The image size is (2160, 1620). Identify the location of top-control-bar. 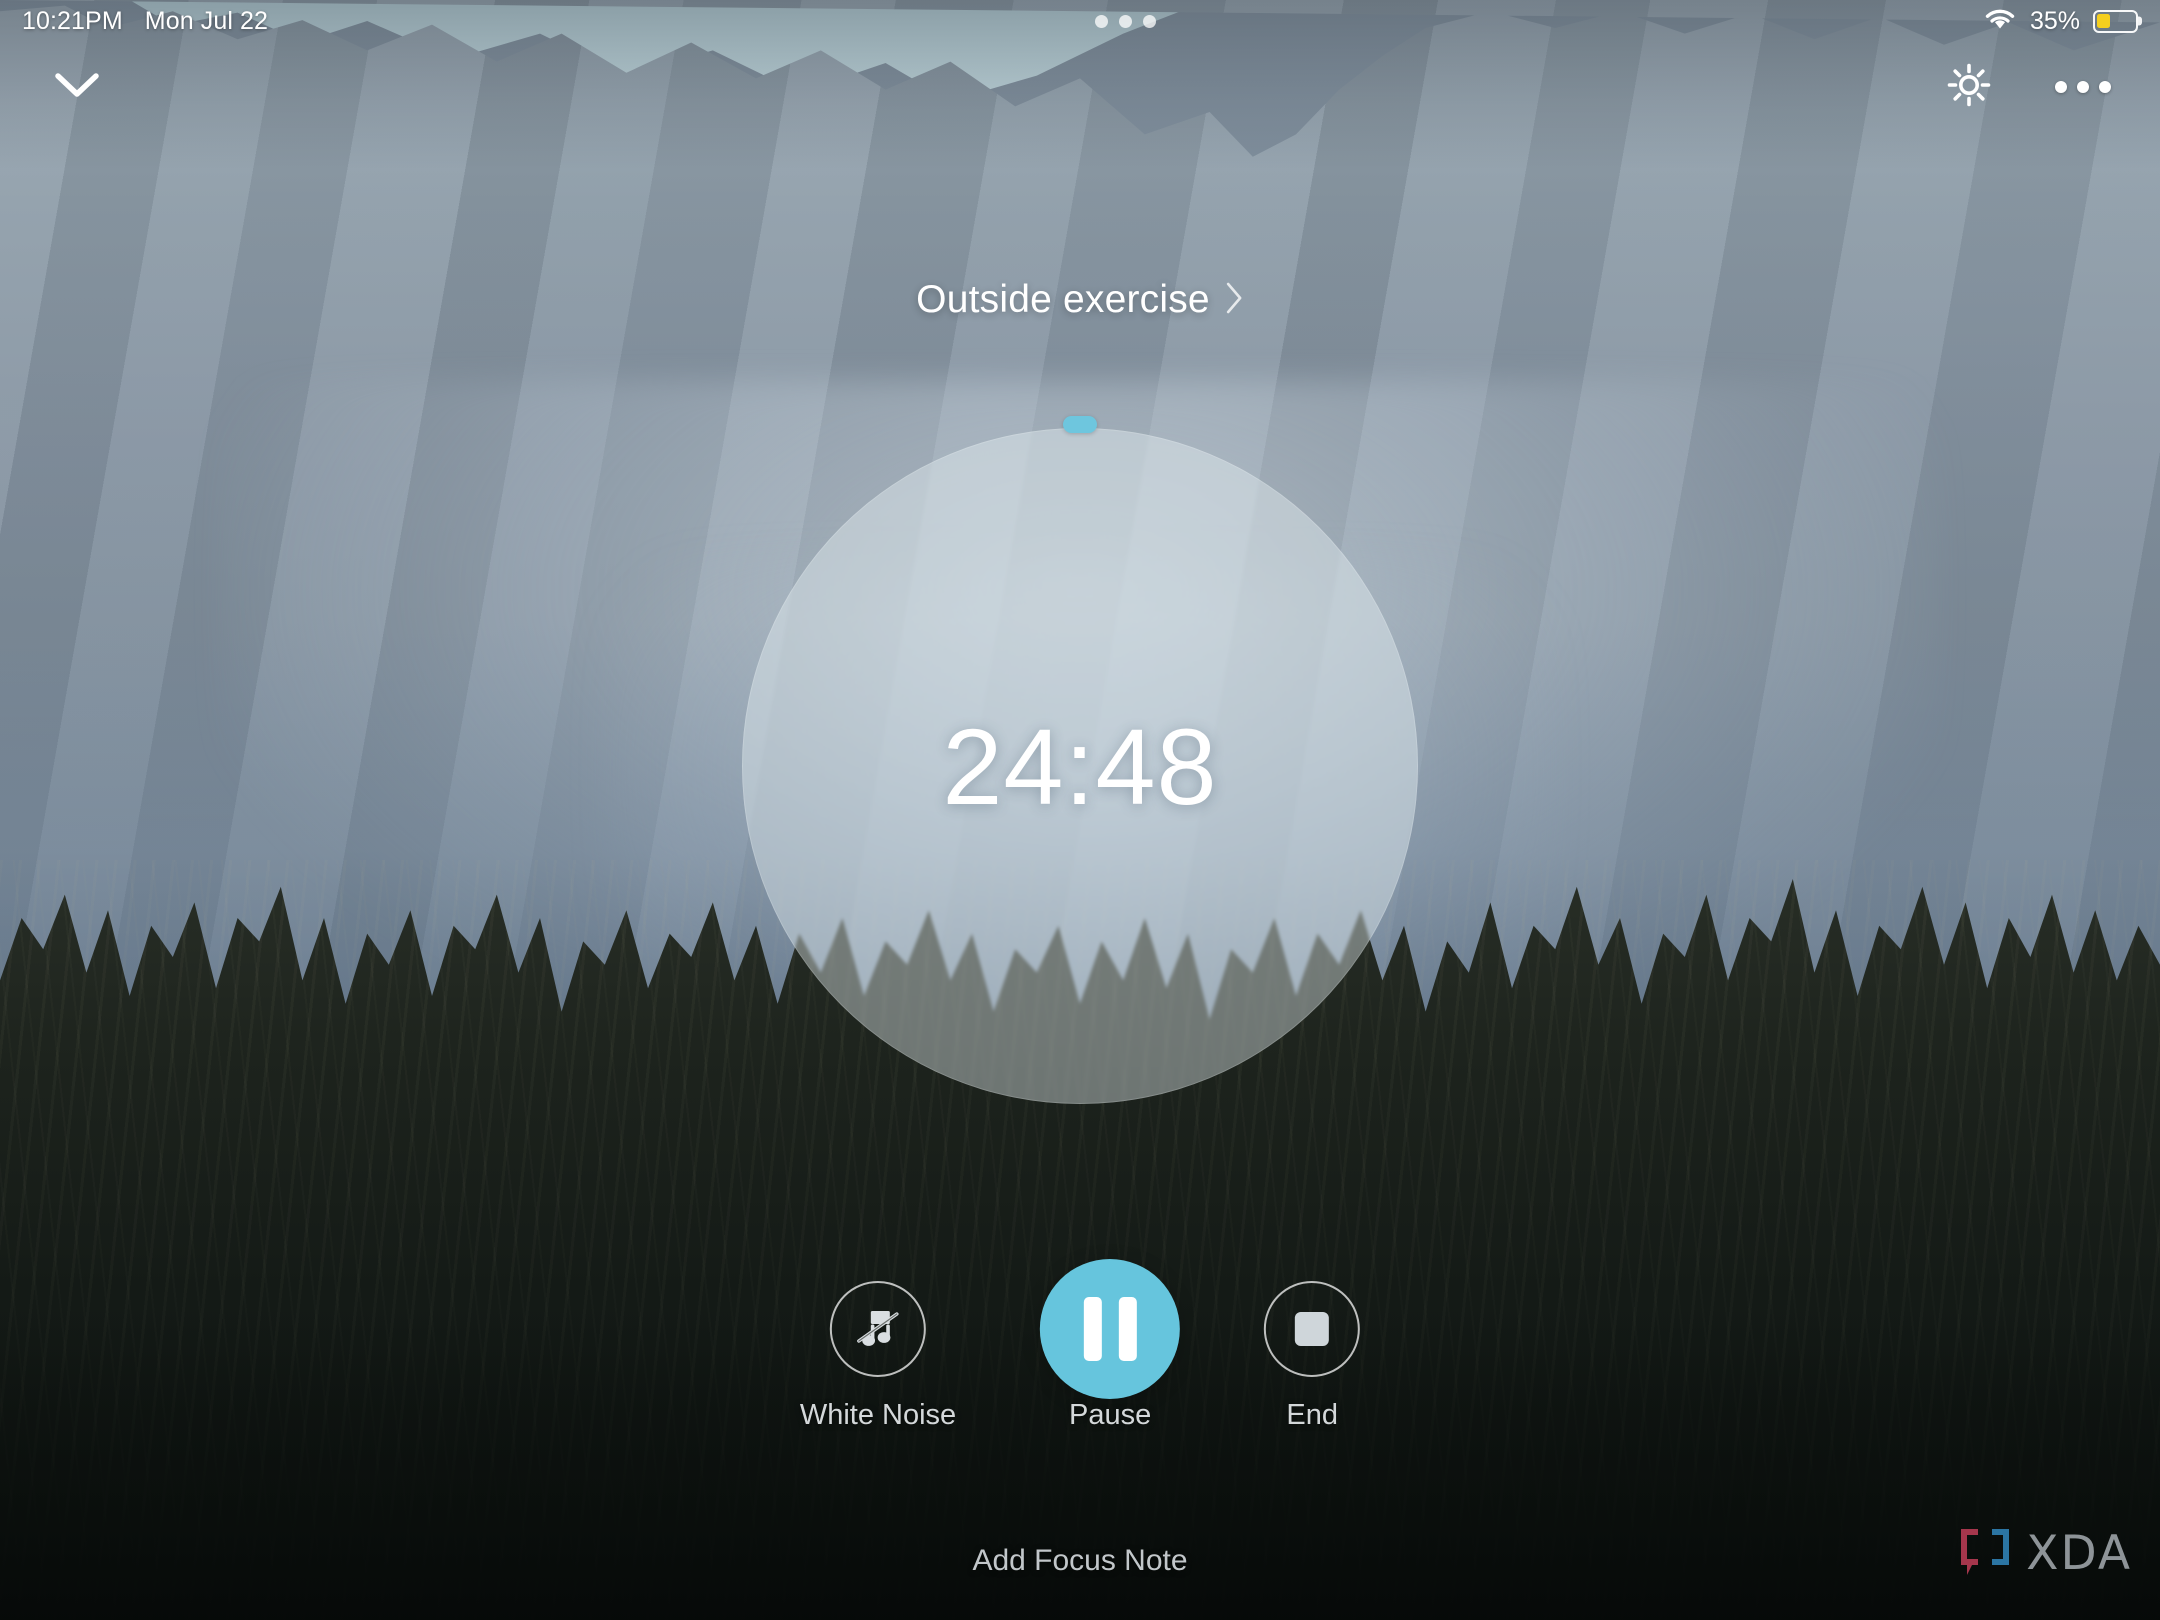
(1080, 87).